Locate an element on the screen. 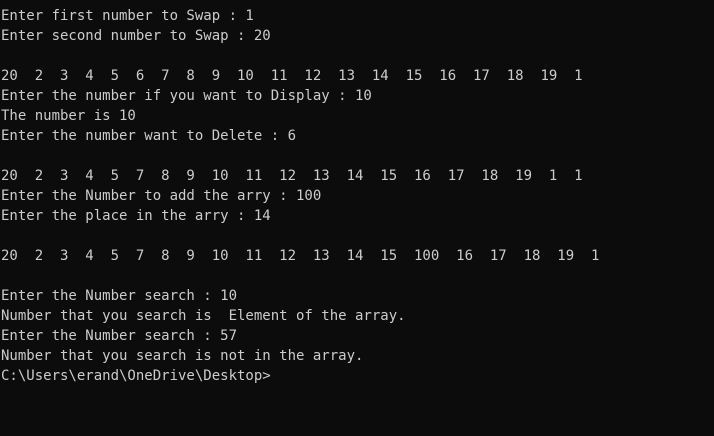  output-line: Enter the Number search : 57 is located at coordinates (119, 336).